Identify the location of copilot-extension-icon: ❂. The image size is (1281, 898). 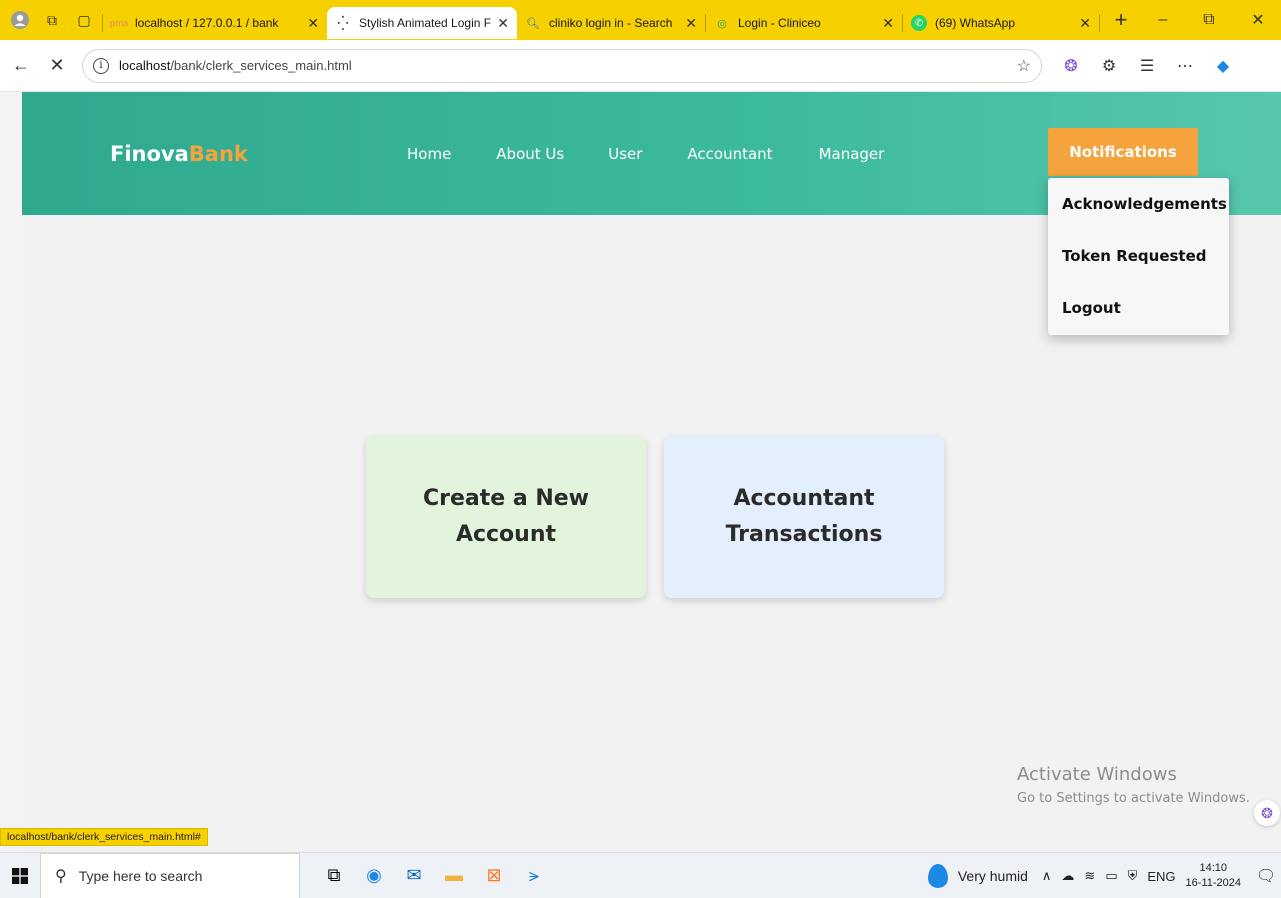
(1071, 66).